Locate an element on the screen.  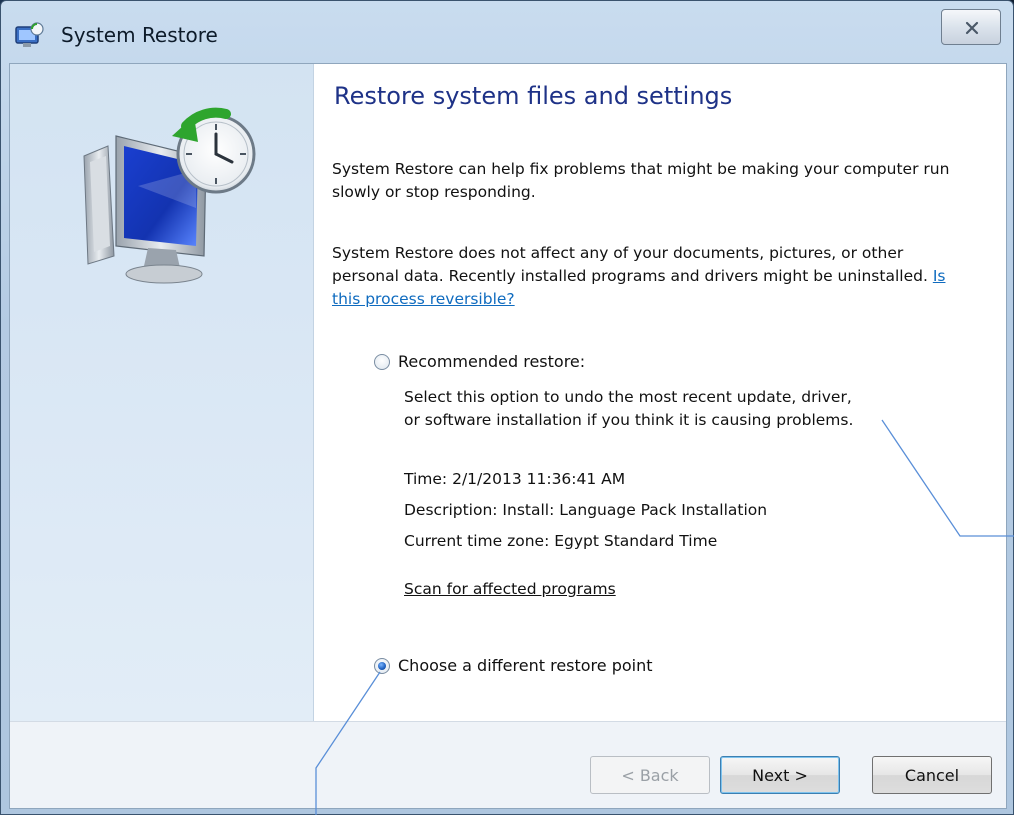
scan-affected-programs-link: Scan for affected programs is located at coordinates (510, 589).